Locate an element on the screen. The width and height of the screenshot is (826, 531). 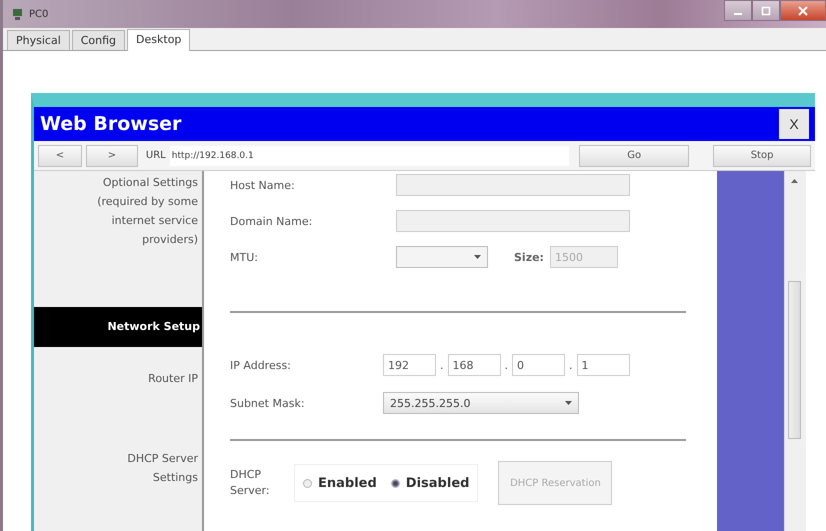
scrollbar-thumb is located at coordinates (794, 360).